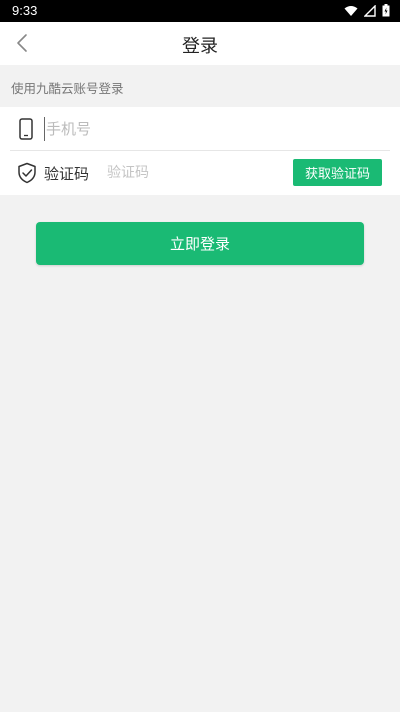 This screenshot has height=712, width=400. Describe the element at coordinates (192, 173) in the screenshot. I see `code-input` at that location.